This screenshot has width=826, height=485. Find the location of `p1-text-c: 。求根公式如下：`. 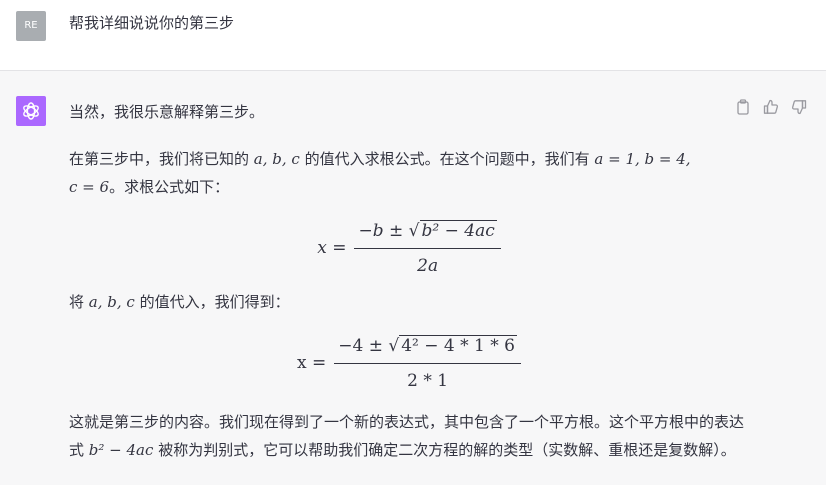

p1-text-c: 。求根公式如下： is located at coordinates (169, 187).